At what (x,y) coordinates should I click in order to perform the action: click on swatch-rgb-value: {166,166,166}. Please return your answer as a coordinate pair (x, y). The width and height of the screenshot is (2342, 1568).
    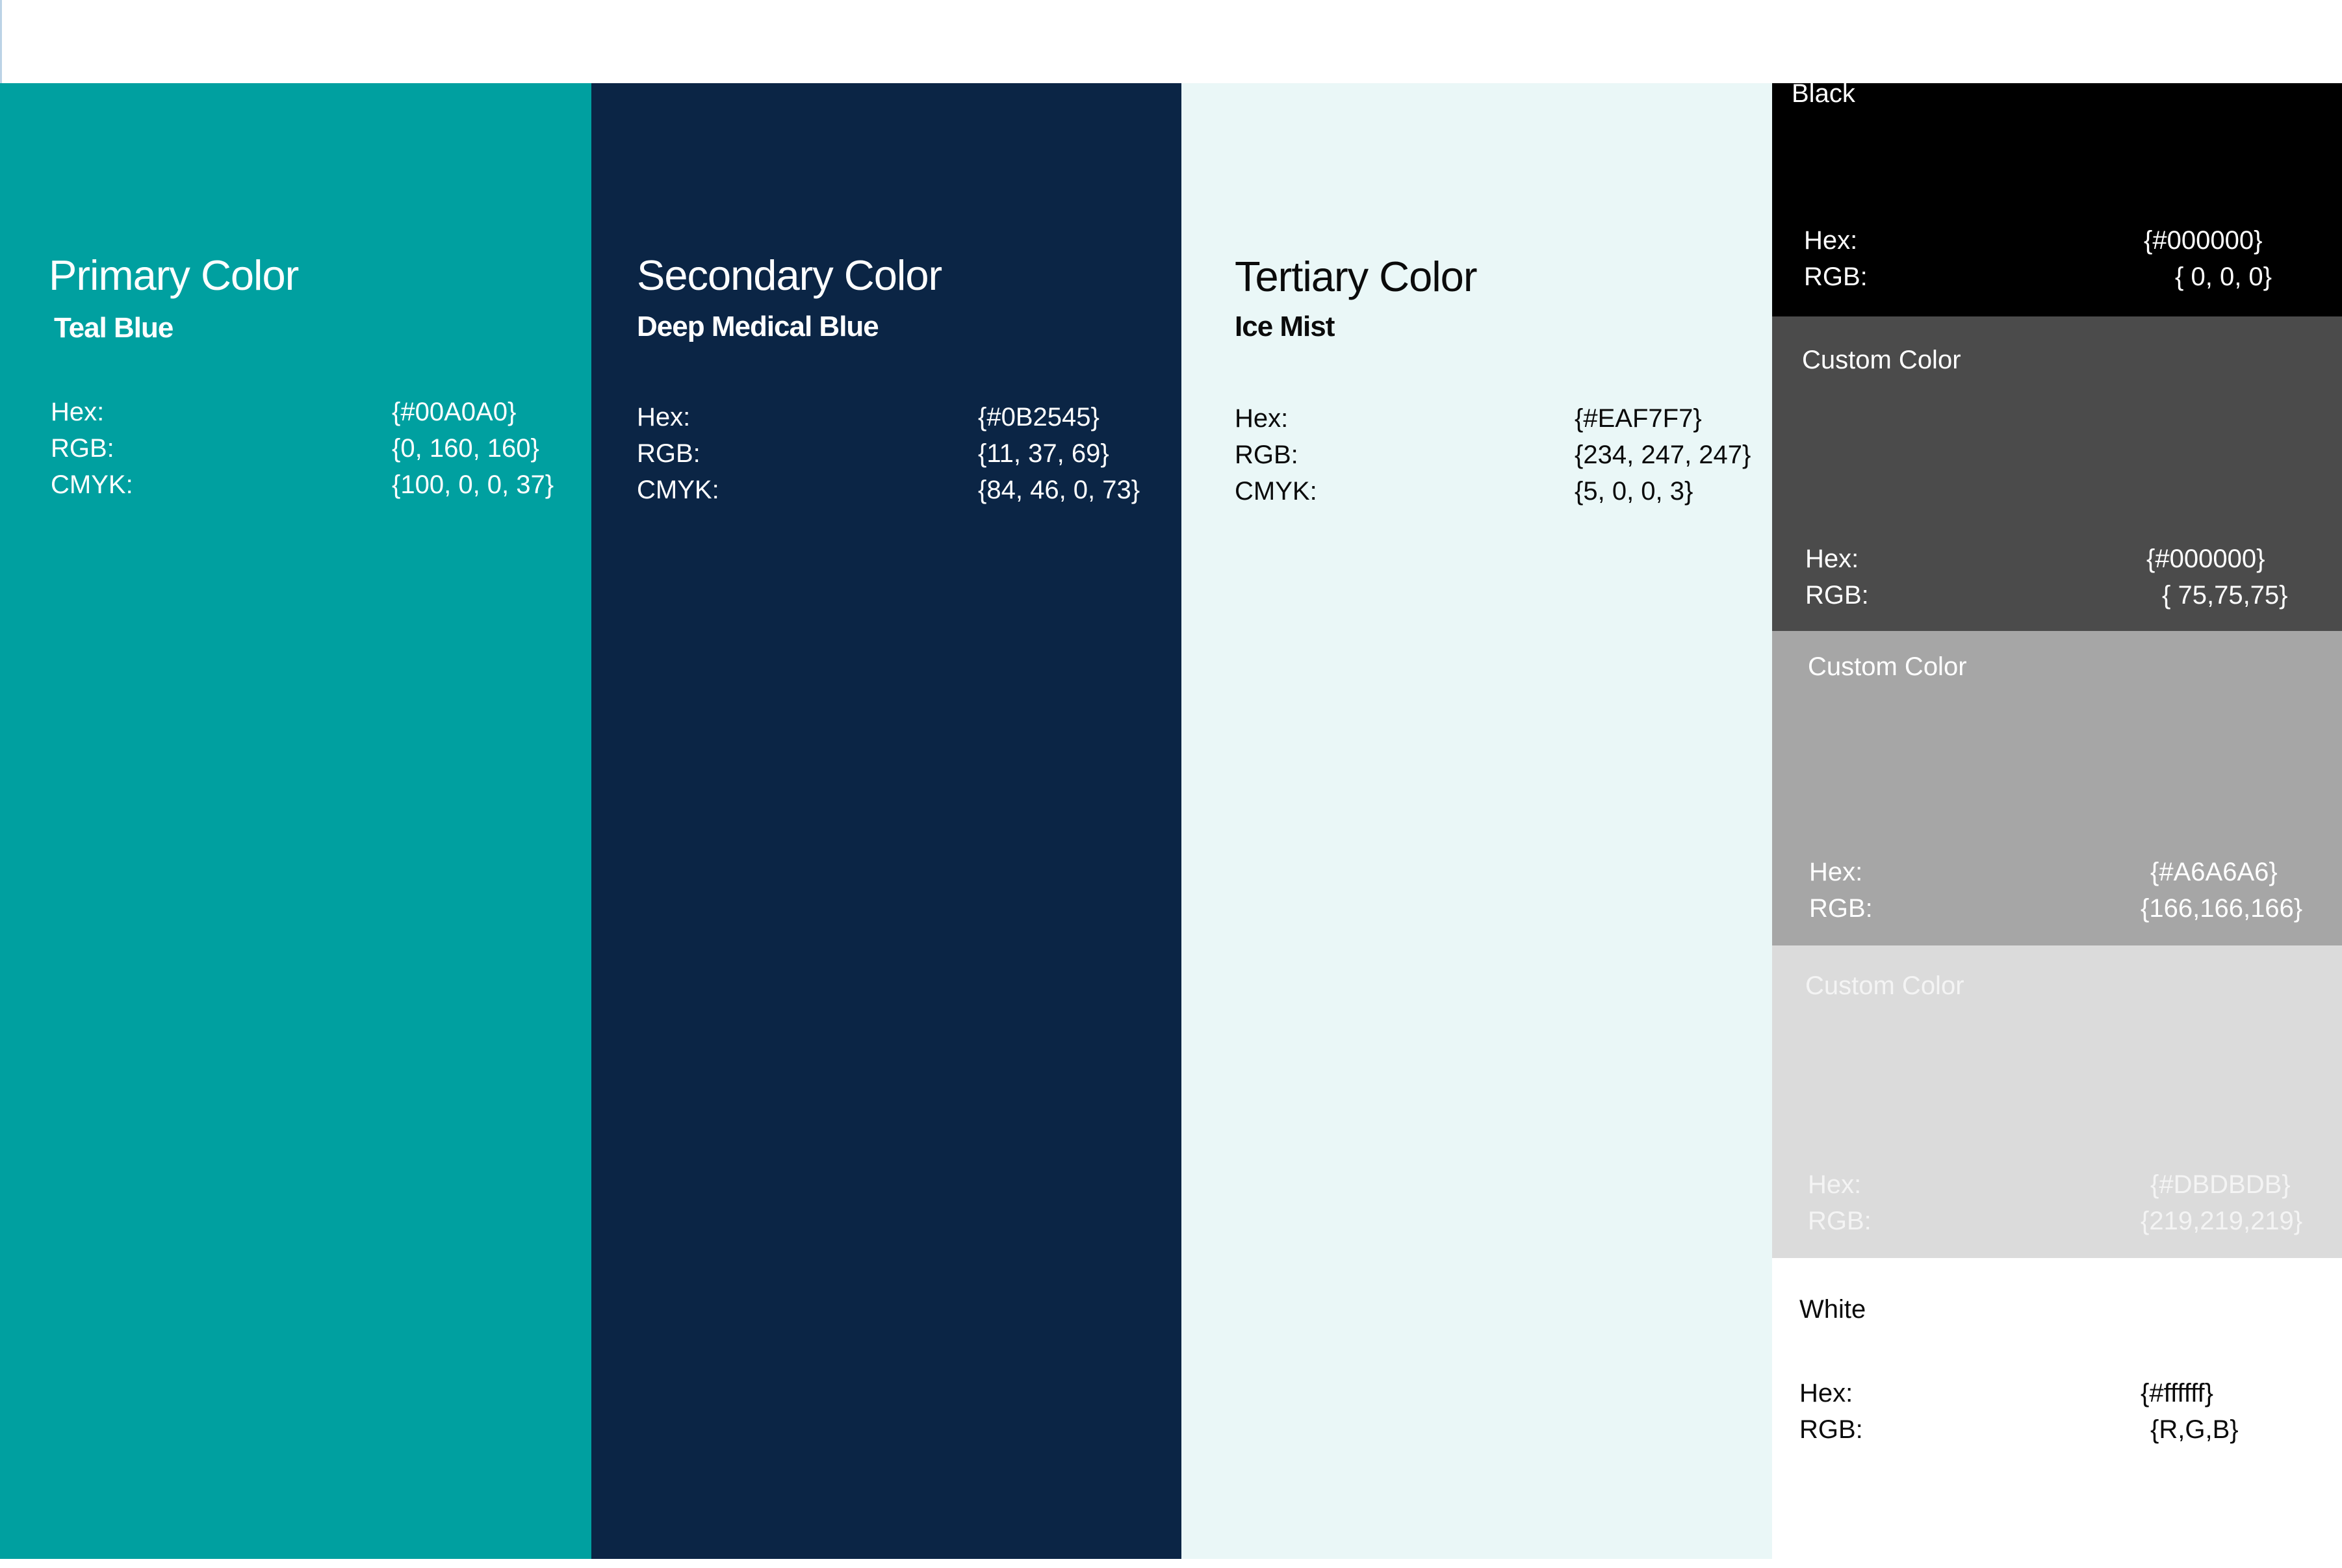
    Looking at the image, I should click on (2222, 908).